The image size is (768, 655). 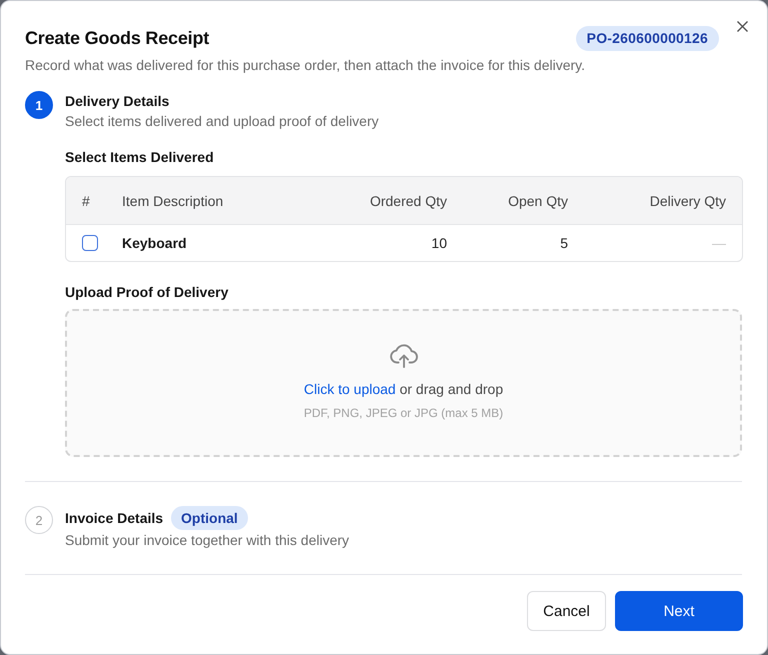 What do you see at coordinates (90, 243) in the screenshot?
I see `row-checkbox` at bounding box center [90, 243].